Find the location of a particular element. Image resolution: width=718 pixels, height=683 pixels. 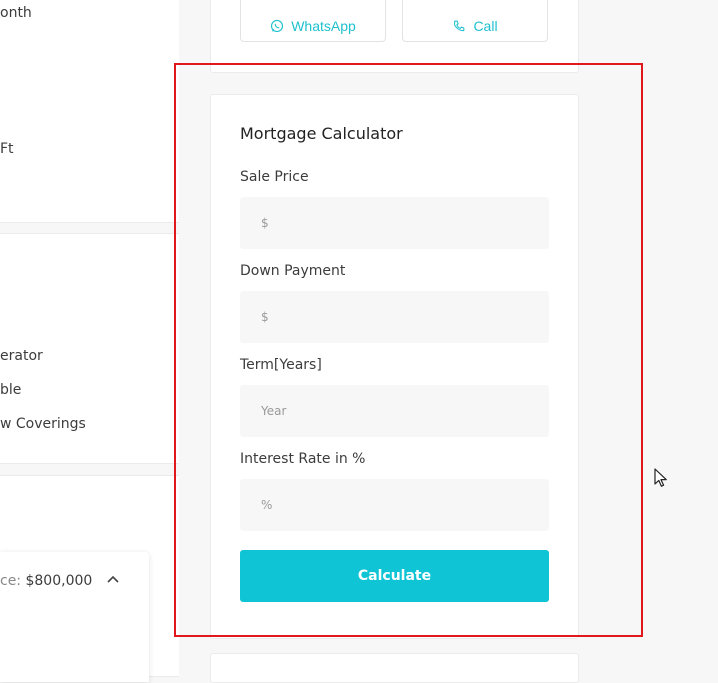

price-summary: ce: $800,000 is located at coordinates (46, 581).